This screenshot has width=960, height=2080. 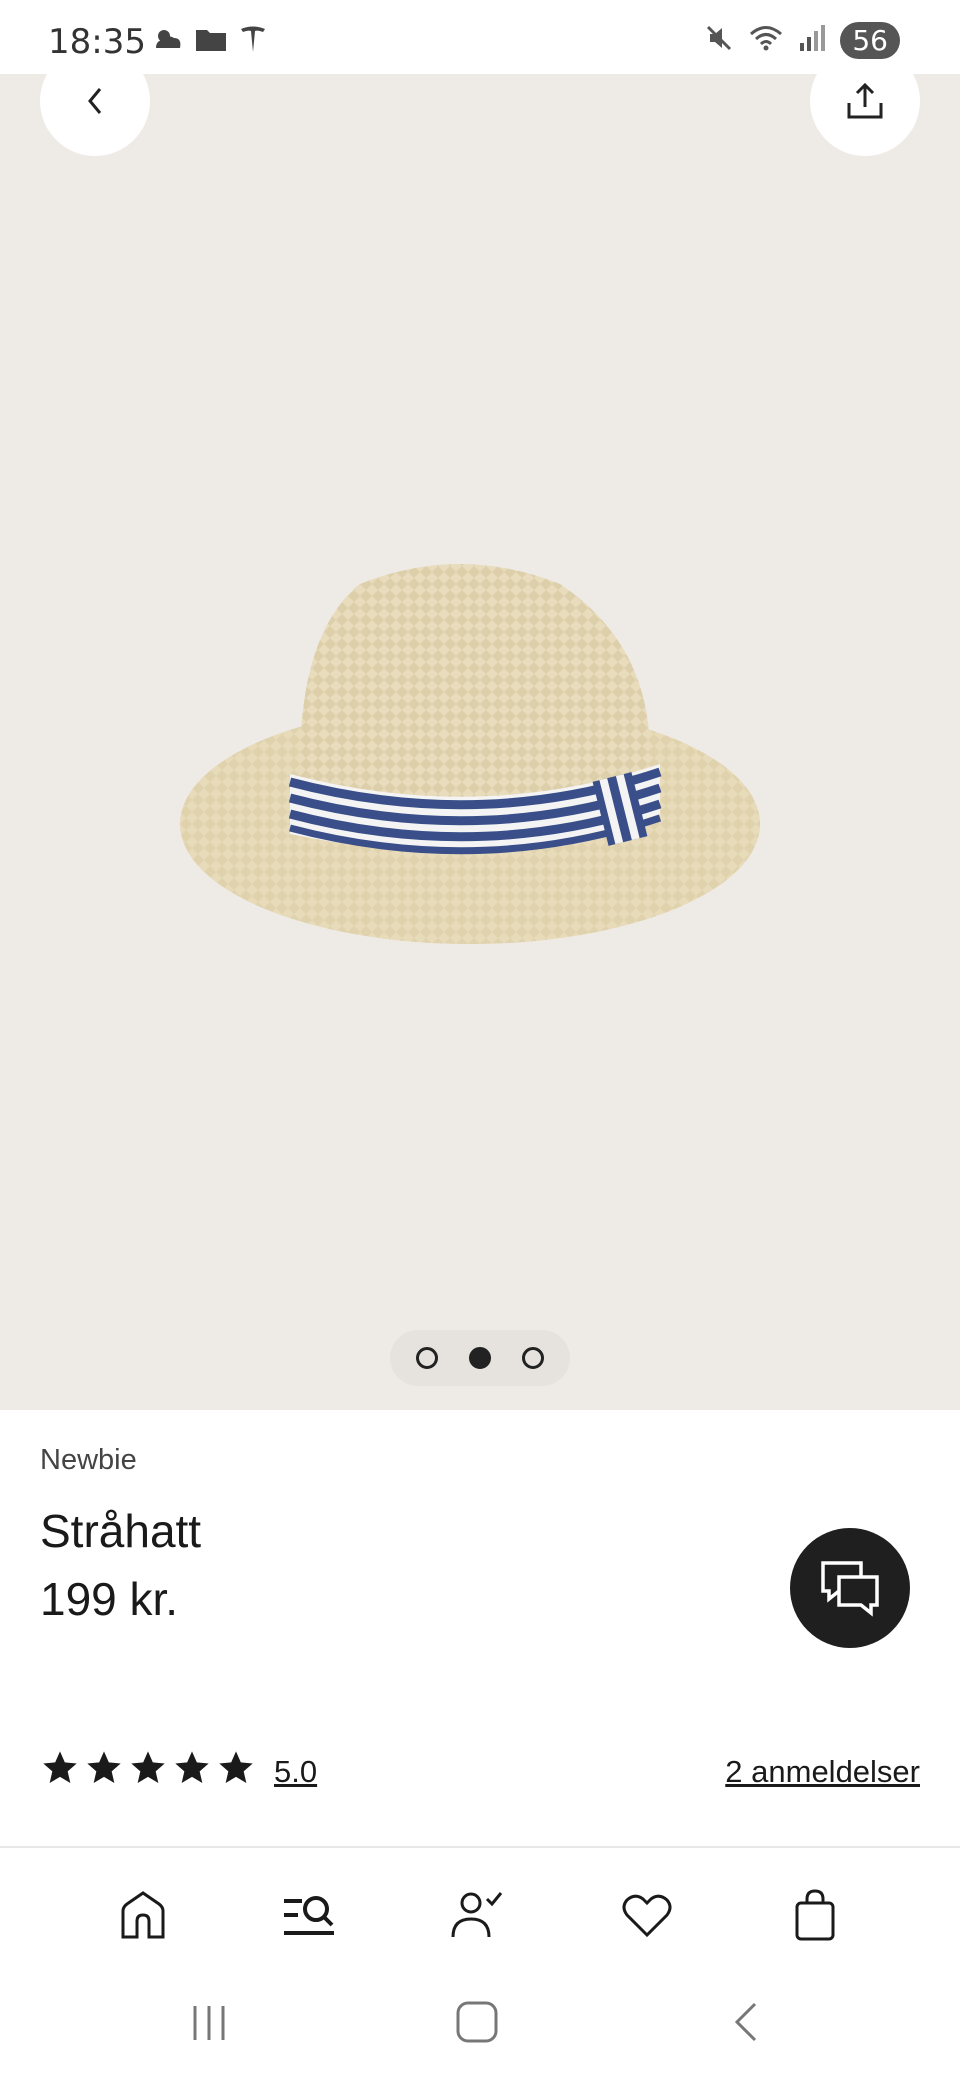 I want to click on recents-button, so click(x=209, y=2022).